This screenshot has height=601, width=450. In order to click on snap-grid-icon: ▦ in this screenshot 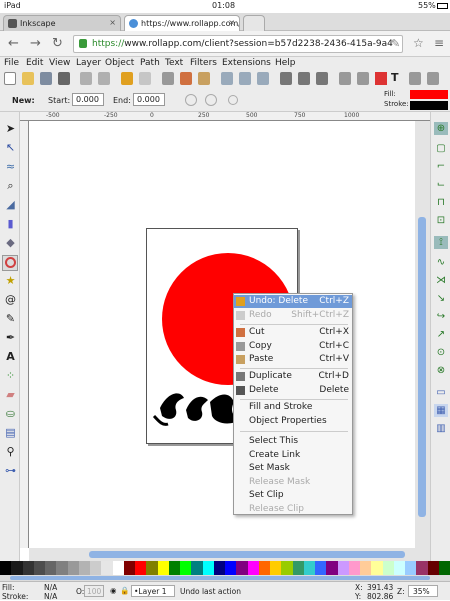, I will do `click(441, 410)`.